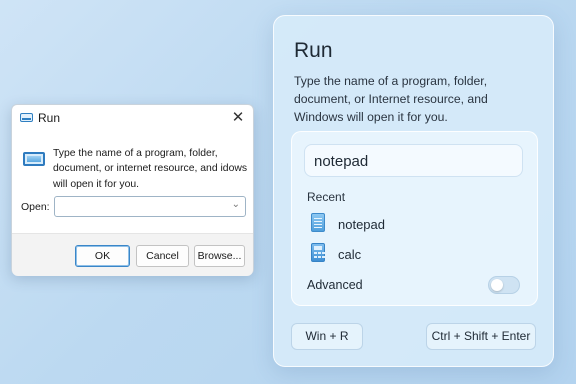 The image size is (576, 384). I want to click on run-command-field, so click(413, 160).